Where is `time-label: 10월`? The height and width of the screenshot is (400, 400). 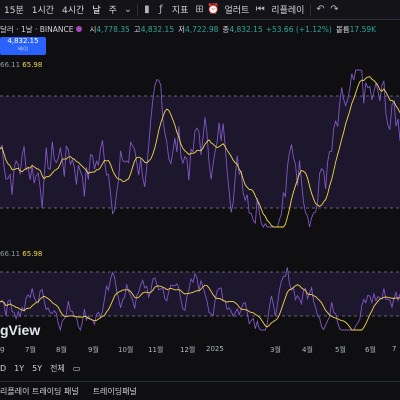
time-label: 10월 is located at coordinates (126, 350).